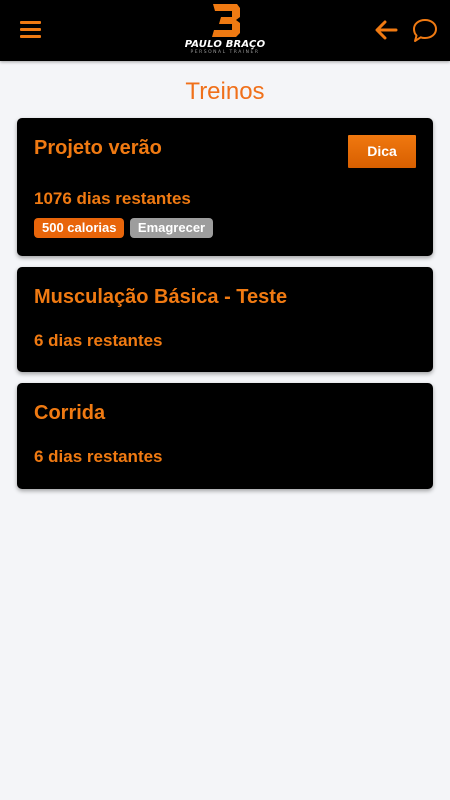  Describe the element at coordinates (225, 52) in the screenshot. I see `logo-subtitle: PERSONAL TRAINER` at that location.